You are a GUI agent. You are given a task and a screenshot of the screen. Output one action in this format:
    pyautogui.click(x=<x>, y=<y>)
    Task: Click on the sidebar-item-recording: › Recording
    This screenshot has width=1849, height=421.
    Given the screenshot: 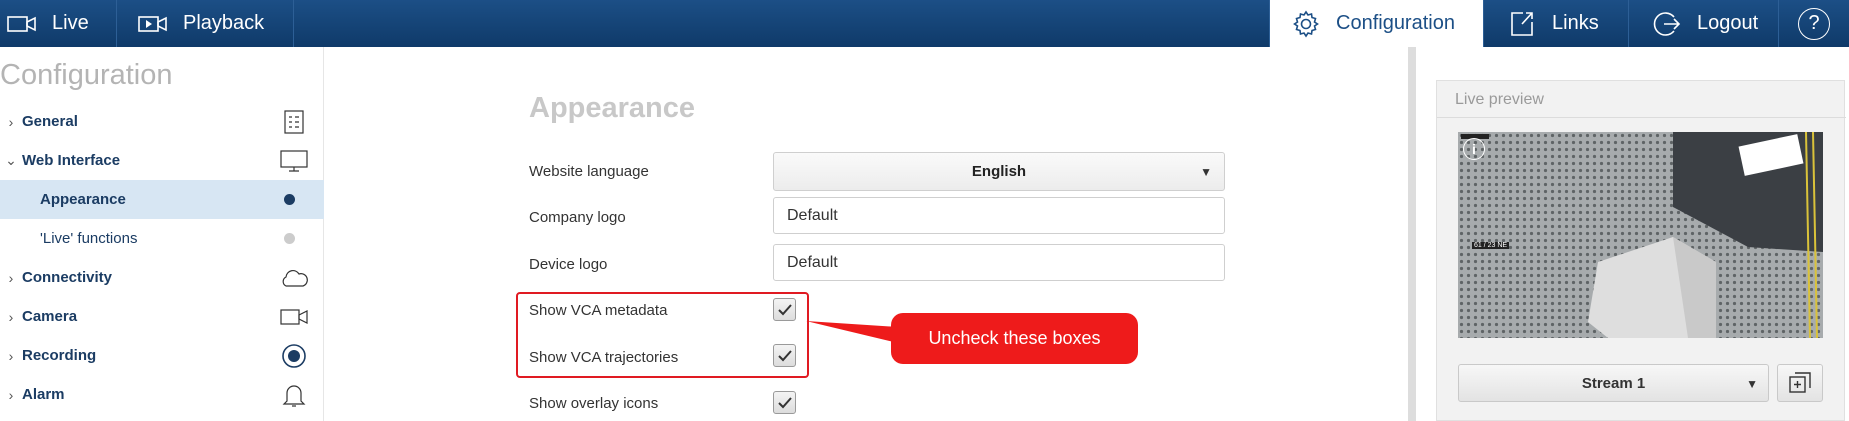 What is the action you would take?
    pyautogui.click(x=162, y=355)
    